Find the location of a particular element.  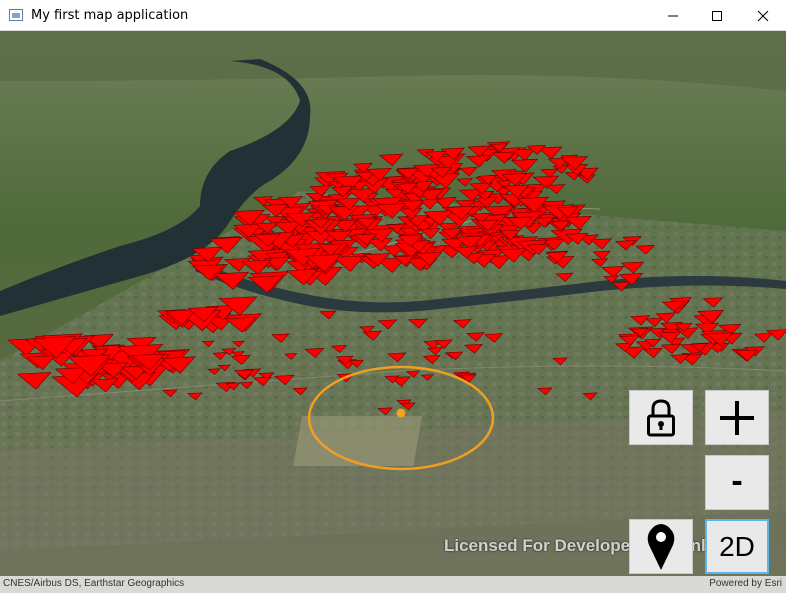

title-bar: My first map application is located at coordinates (393, 15).